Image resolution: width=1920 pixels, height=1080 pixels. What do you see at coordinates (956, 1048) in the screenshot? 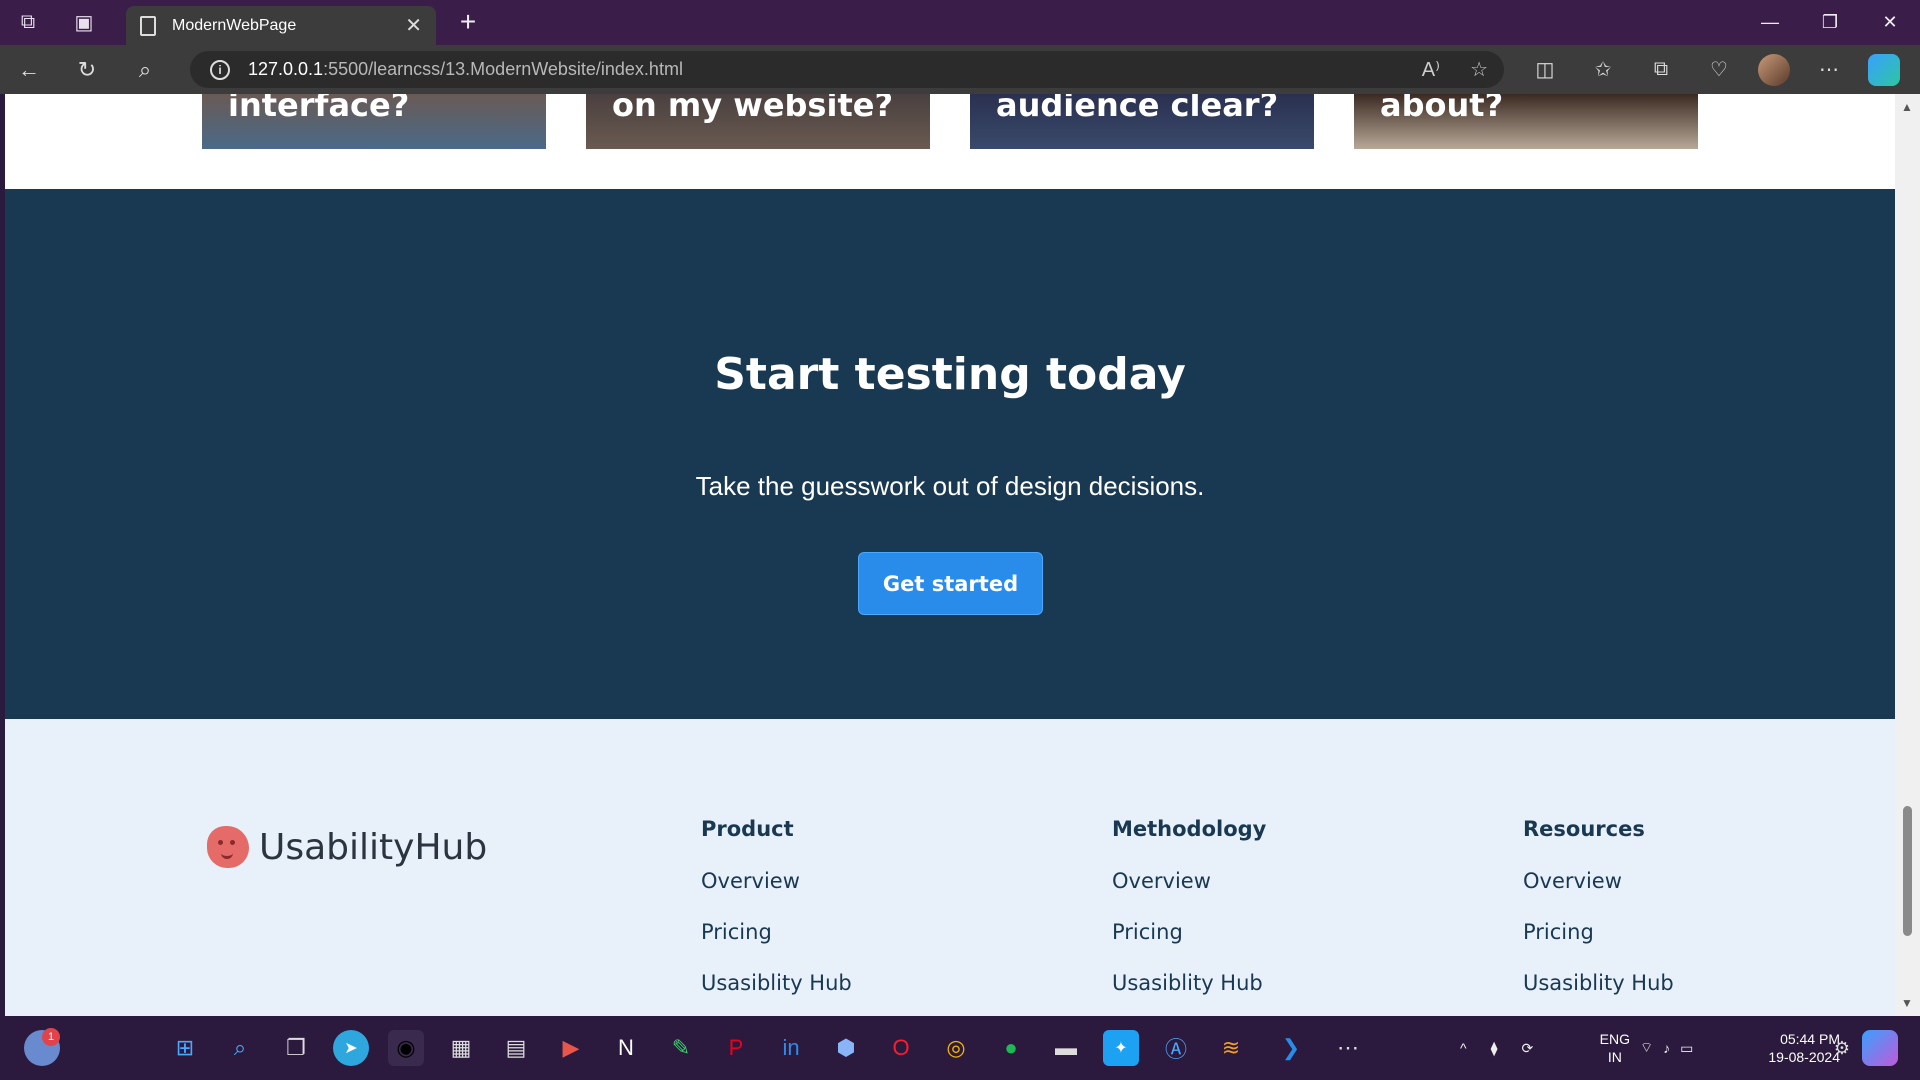
I see `chrome-icon: ◎` at bounding box center [956, 1048].